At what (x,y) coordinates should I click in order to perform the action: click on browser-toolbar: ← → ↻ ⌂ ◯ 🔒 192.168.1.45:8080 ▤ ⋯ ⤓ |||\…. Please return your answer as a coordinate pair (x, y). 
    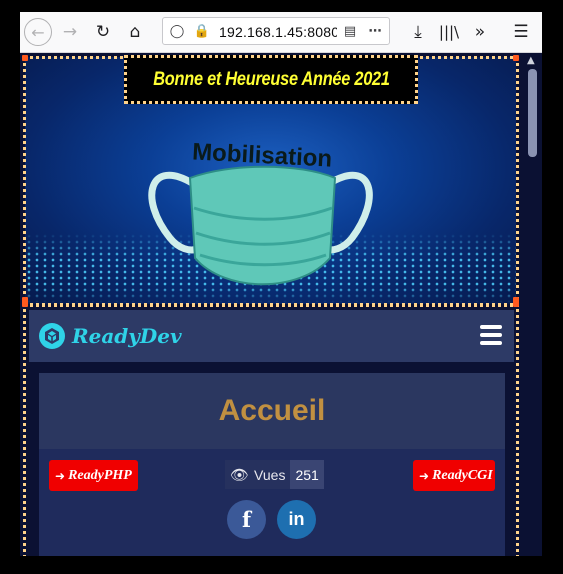
    Looking at the image, I should click on (281, 32).